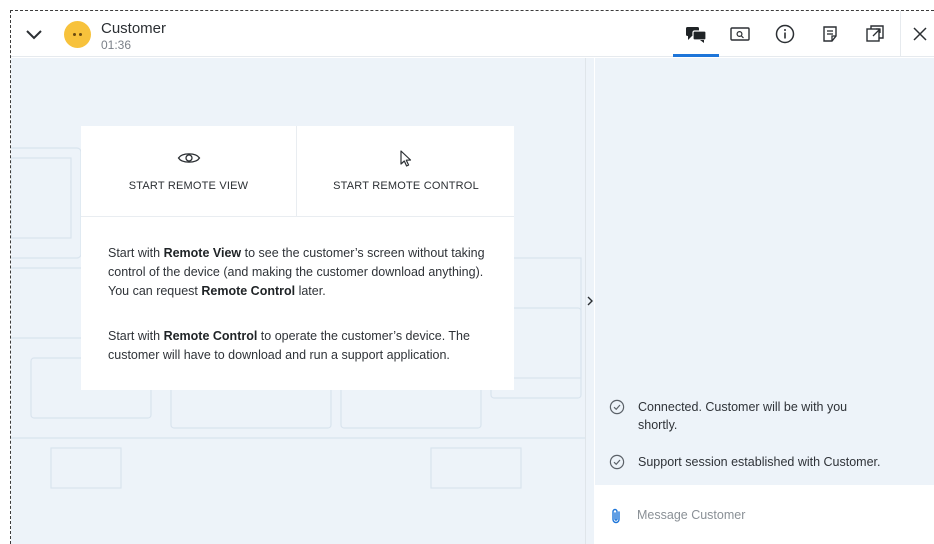  What do you see at coordinates (920, 34) in the screenshot?
I see `close-icon` at bounding box center [920, 34].